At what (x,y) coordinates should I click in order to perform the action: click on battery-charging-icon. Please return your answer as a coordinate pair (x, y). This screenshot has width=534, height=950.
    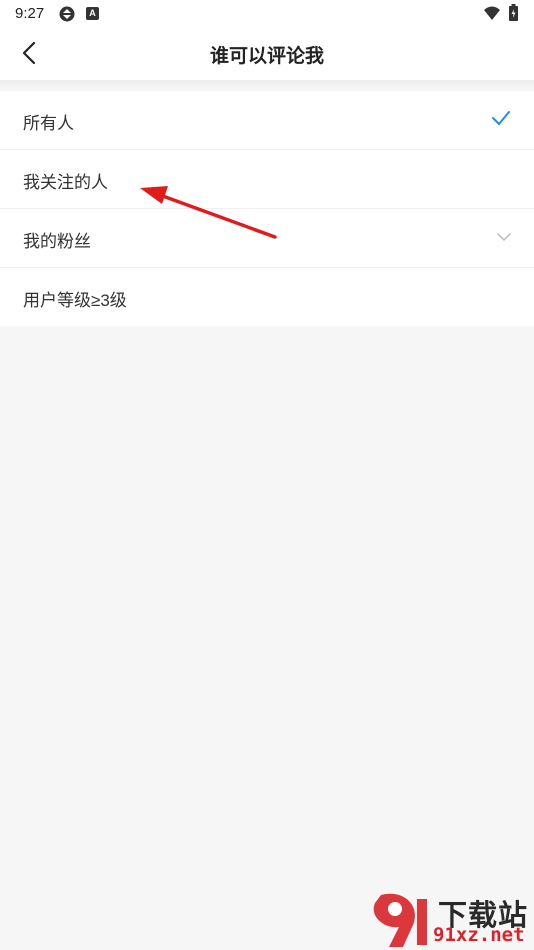
    Looking at the image, I should click on (513, 12).